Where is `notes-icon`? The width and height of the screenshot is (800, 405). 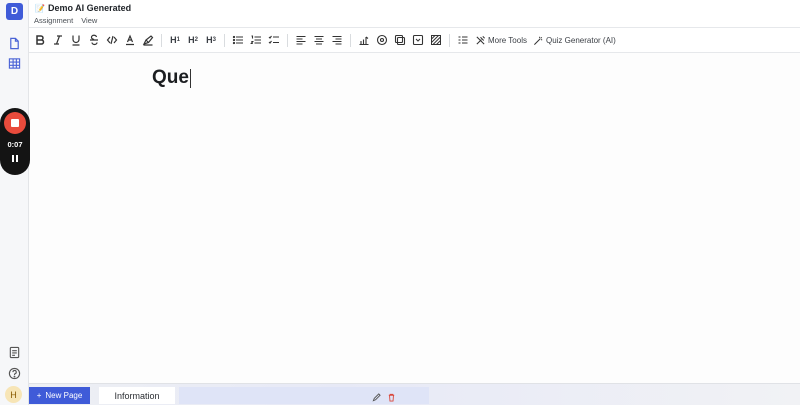
notes-icon is located at coordinates (14, 352).